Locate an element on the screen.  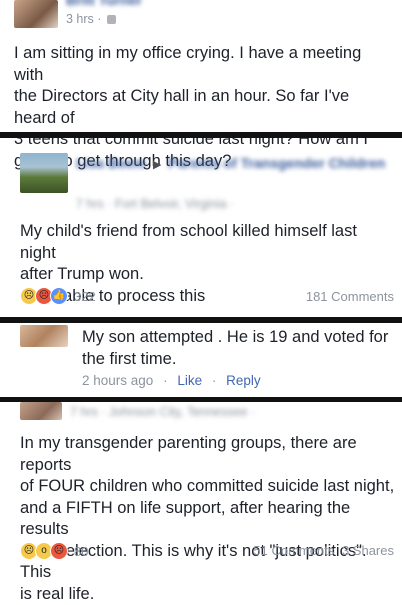
globe-icon is located at coordinates (111, 20).